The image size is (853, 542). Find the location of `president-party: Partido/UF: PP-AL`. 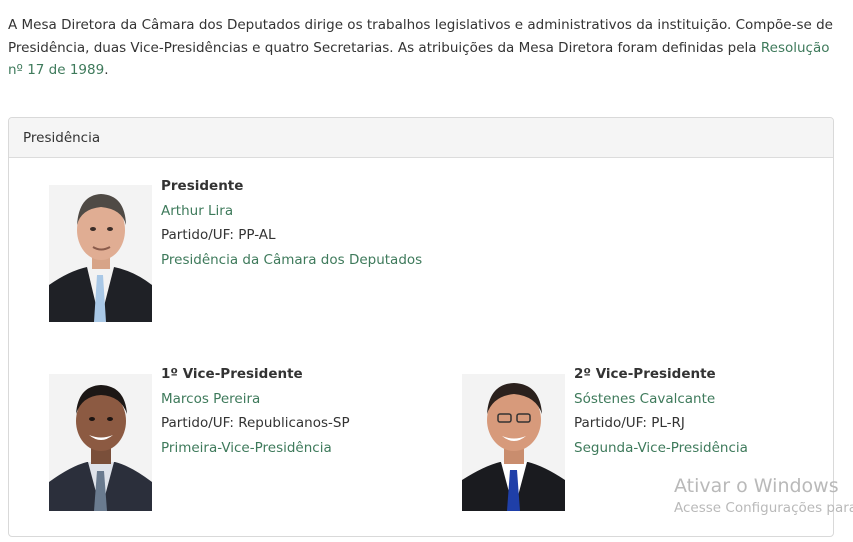

president-party: Partido/UF: PP-AL is located at coordinates (218, 235).